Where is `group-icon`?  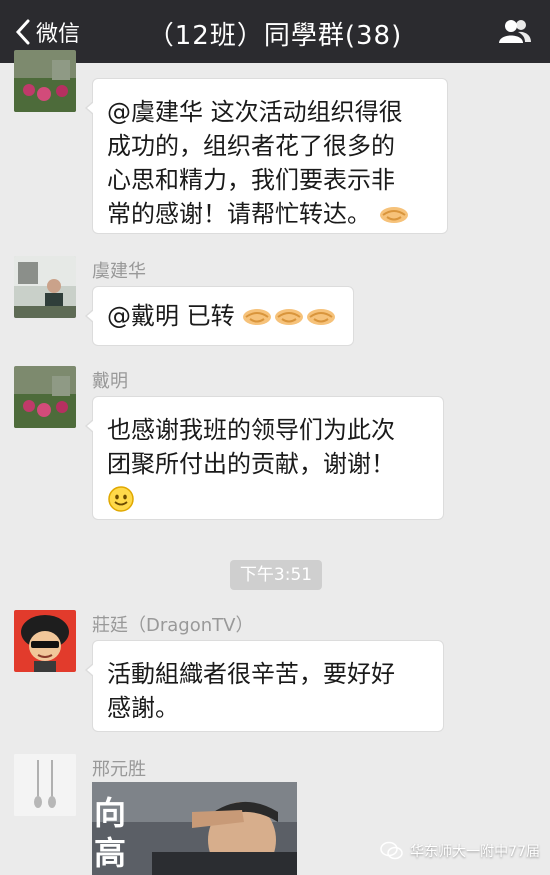 group-icon is located at coordinates (515, 31).